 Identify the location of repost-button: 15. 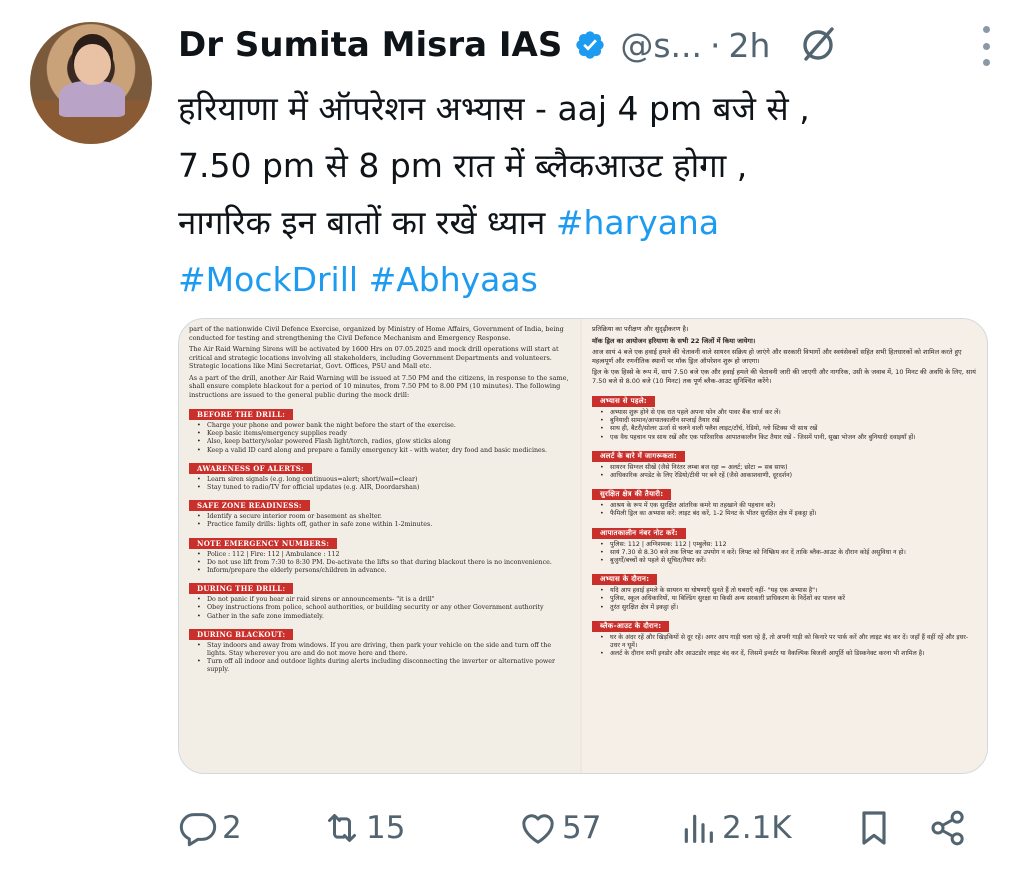
(363, 828).